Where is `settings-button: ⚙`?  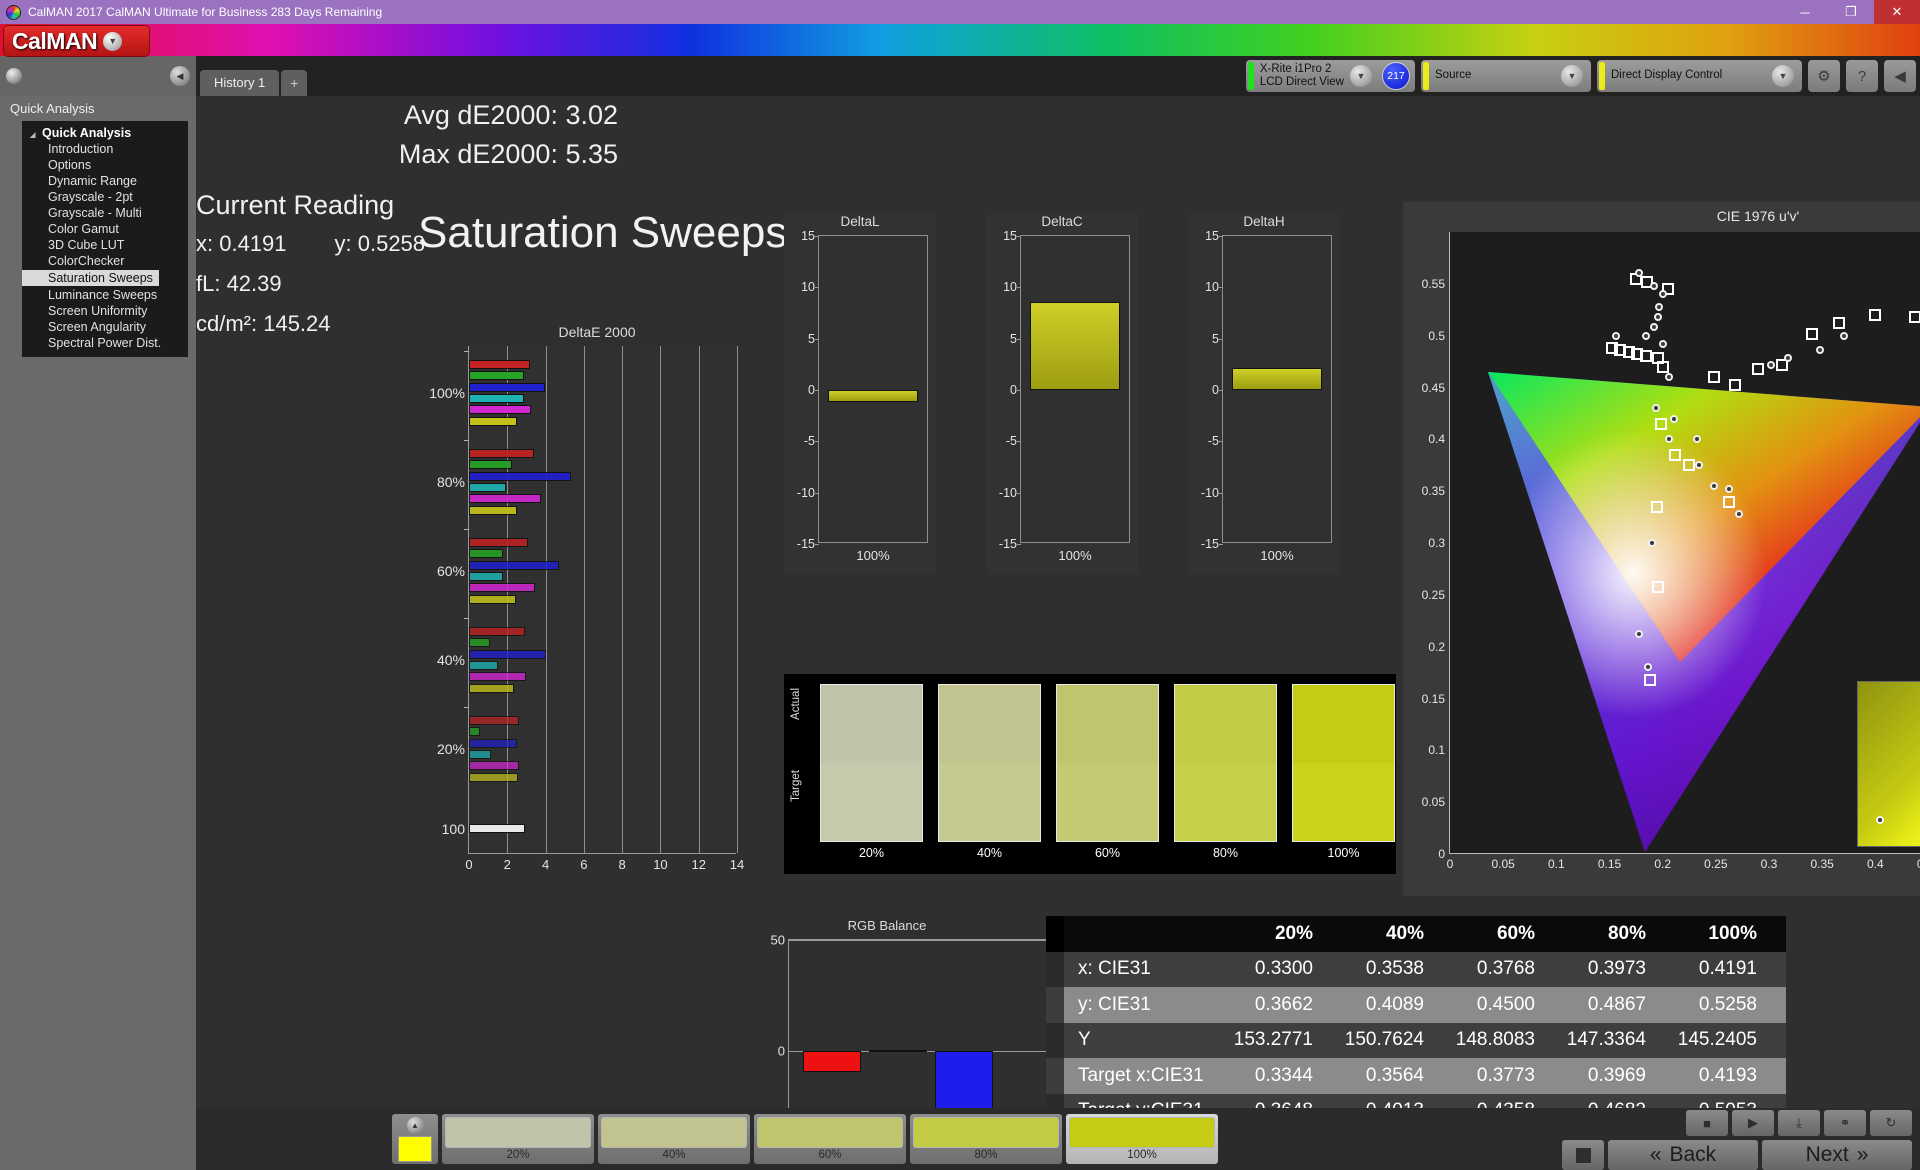
settings-button: ⚙ is located at coordinates (1824, 76).